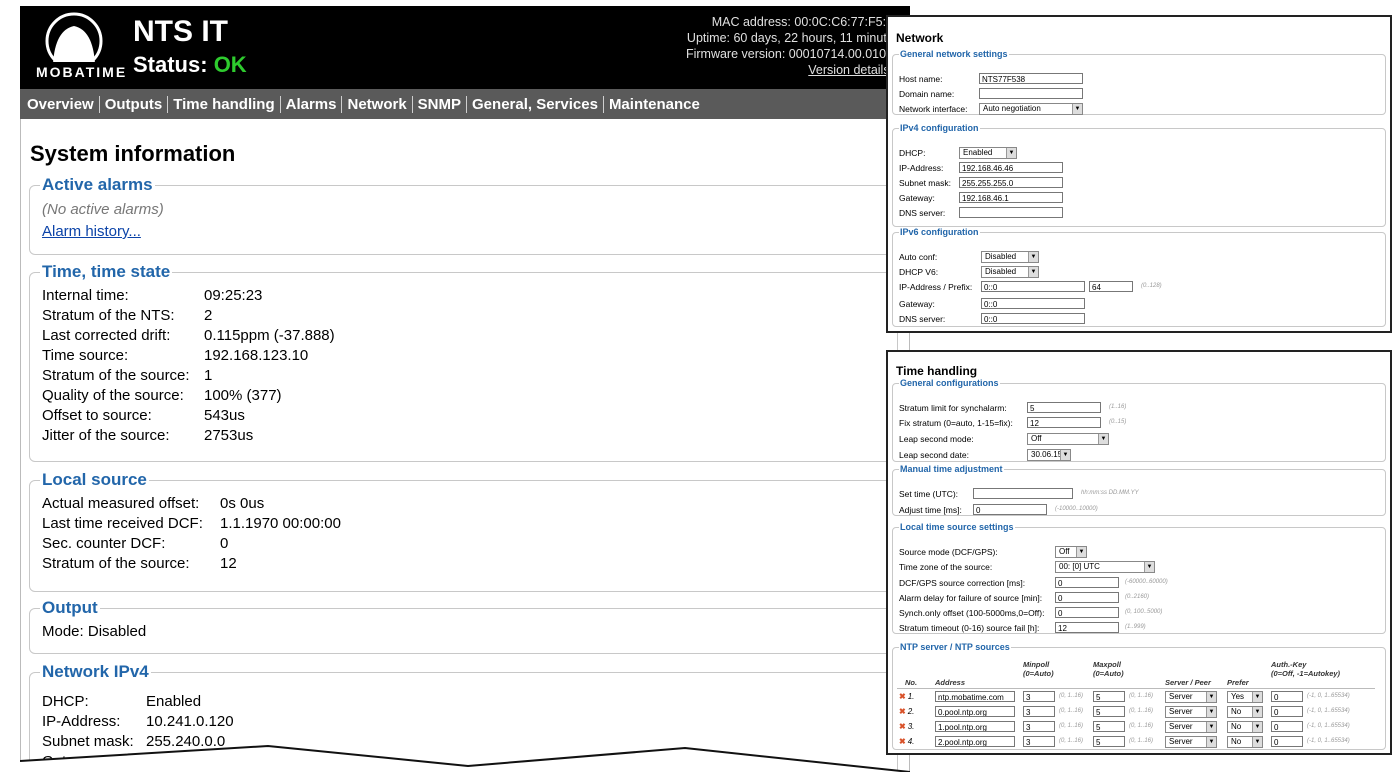 The width and height of the screenshot is (1393, 772). What do you see at coordinates (1068, 439) in the screenshot?
I see `leap-second-mode-select: Off ▼` at bounding box center [1068, 439].